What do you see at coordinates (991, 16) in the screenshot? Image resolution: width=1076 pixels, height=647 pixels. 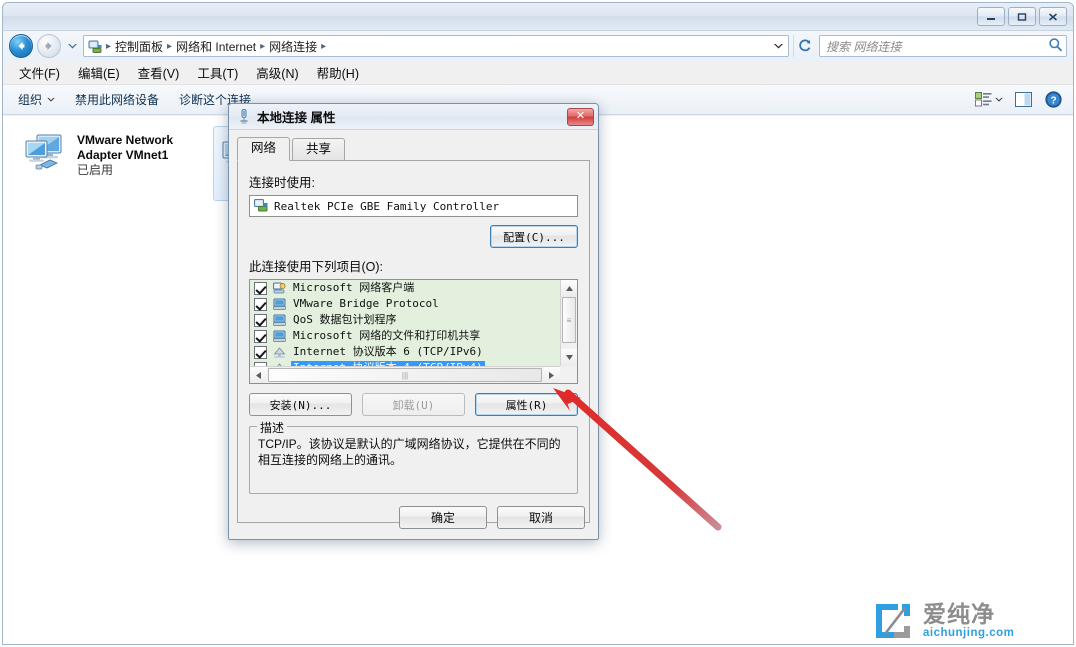 I see `minimize-button` at bounding box center [991, 16].